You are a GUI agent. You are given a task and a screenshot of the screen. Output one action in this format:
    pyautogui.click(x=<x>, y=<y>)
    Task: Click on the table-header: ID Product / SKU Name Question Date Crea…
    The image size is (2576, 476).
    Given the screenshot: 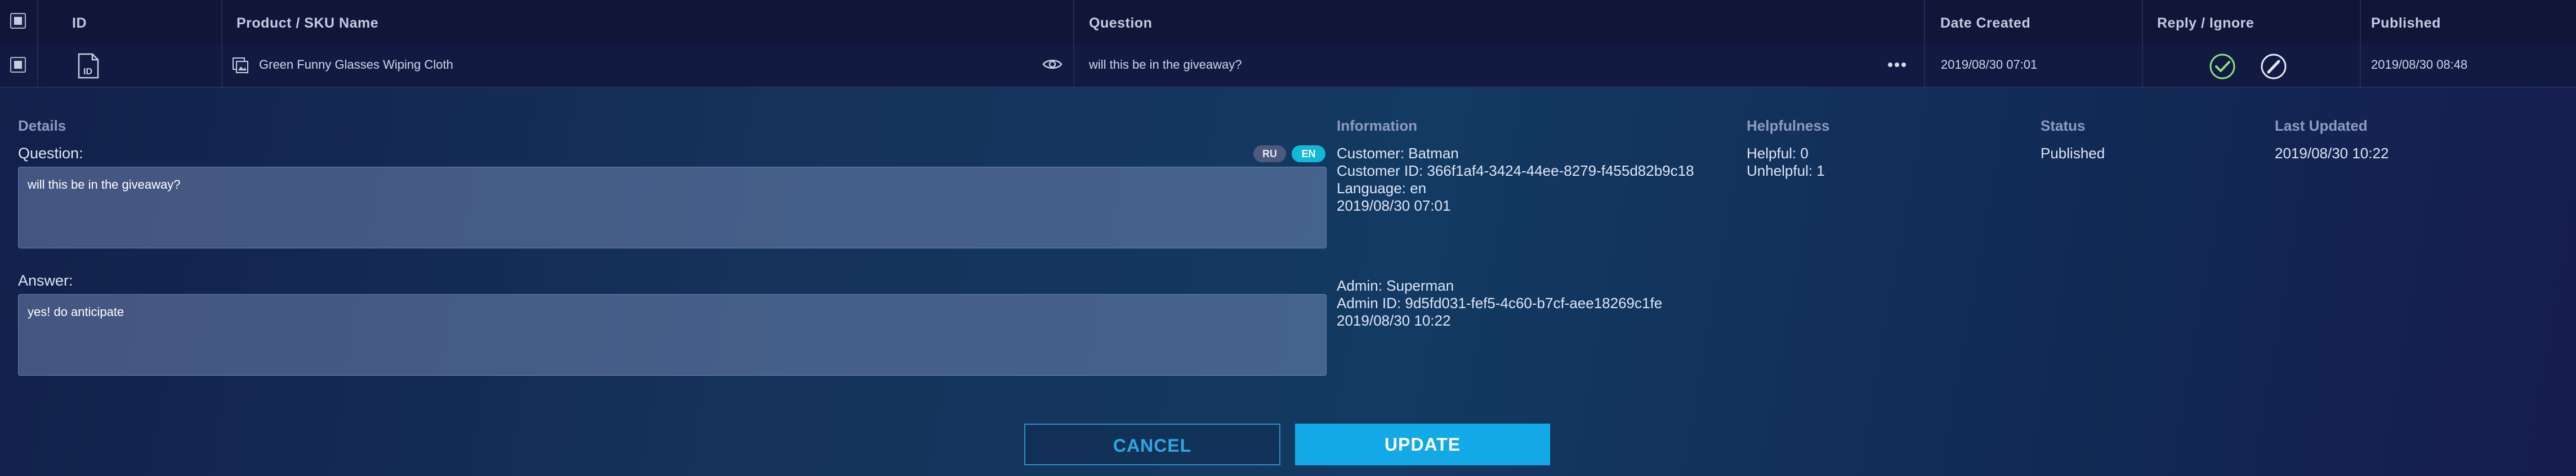 What is the action you would take?
    pyautogui.click(x=1288, y=22)
    